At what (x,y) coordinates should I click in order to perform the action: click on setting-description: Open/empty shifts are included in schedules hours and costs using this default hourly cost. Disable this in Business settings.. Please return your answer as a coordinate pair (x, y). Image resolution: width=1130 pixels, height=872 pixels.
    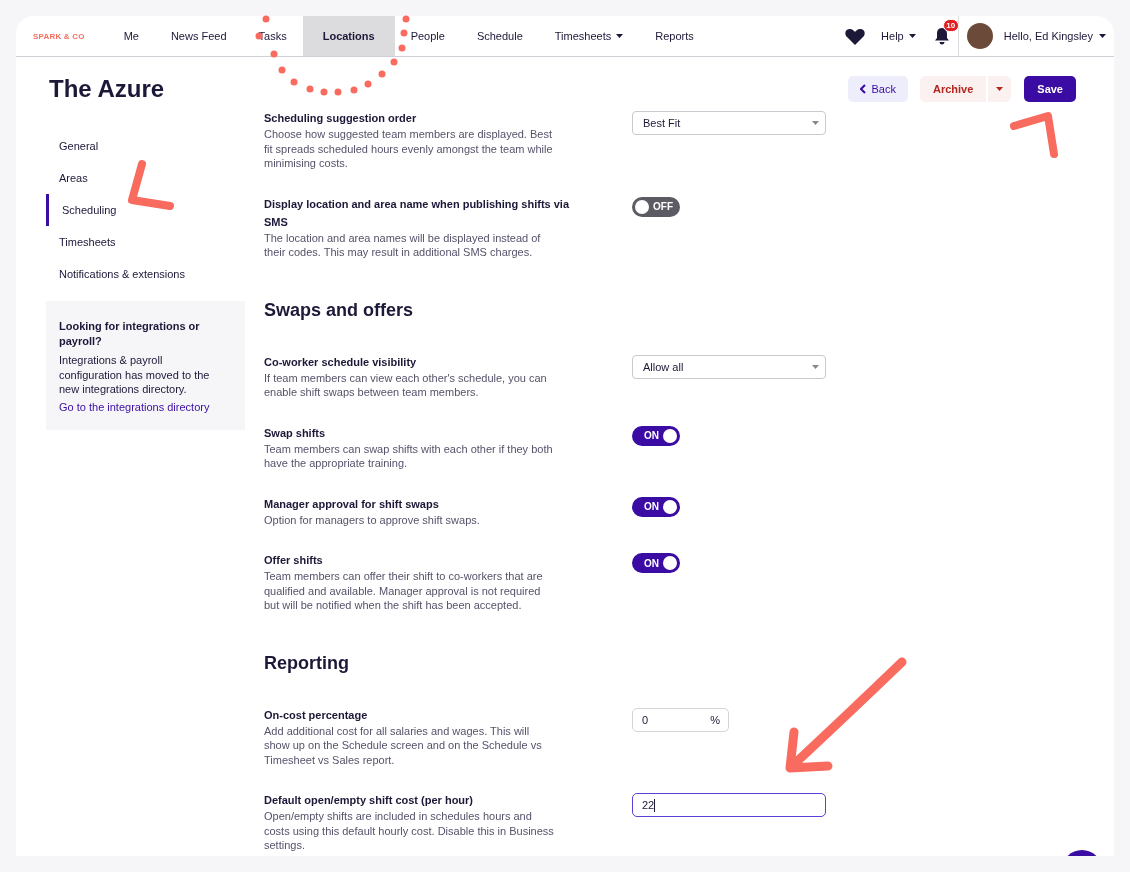
    Looking at the image, I should click on (409, 831).